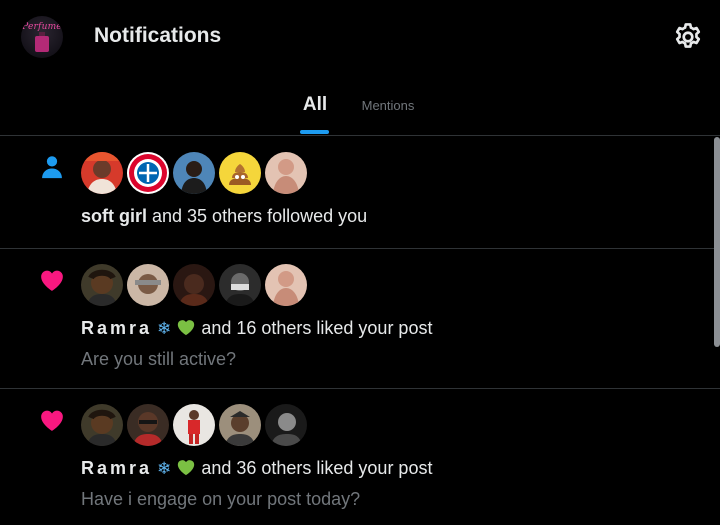 The height and width of the screenshot is (525, 720). I want to click on tab-mentions-label: Mentions, so click(388, 105).